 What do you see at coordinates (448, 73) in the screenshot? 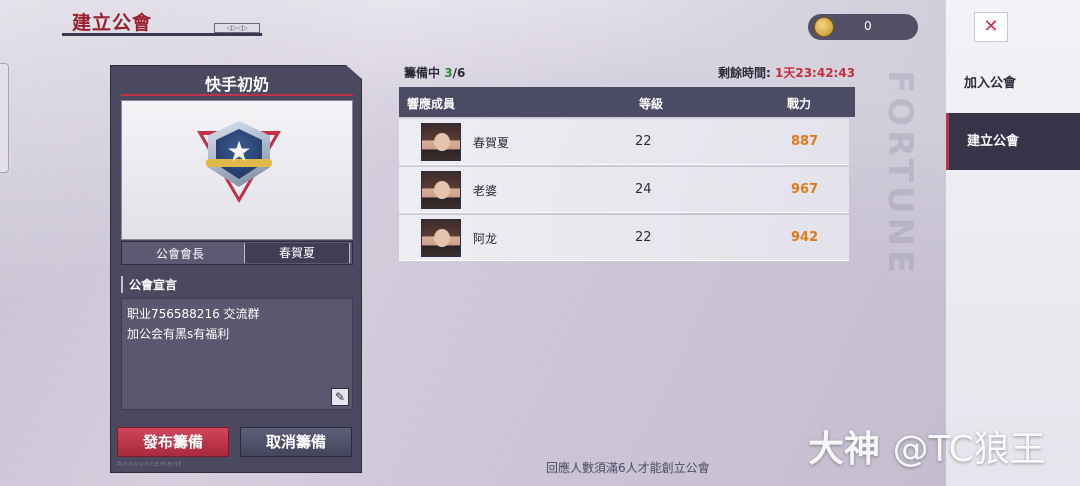
I see `prep-count-current: 3` at bounding box center [448, 73].